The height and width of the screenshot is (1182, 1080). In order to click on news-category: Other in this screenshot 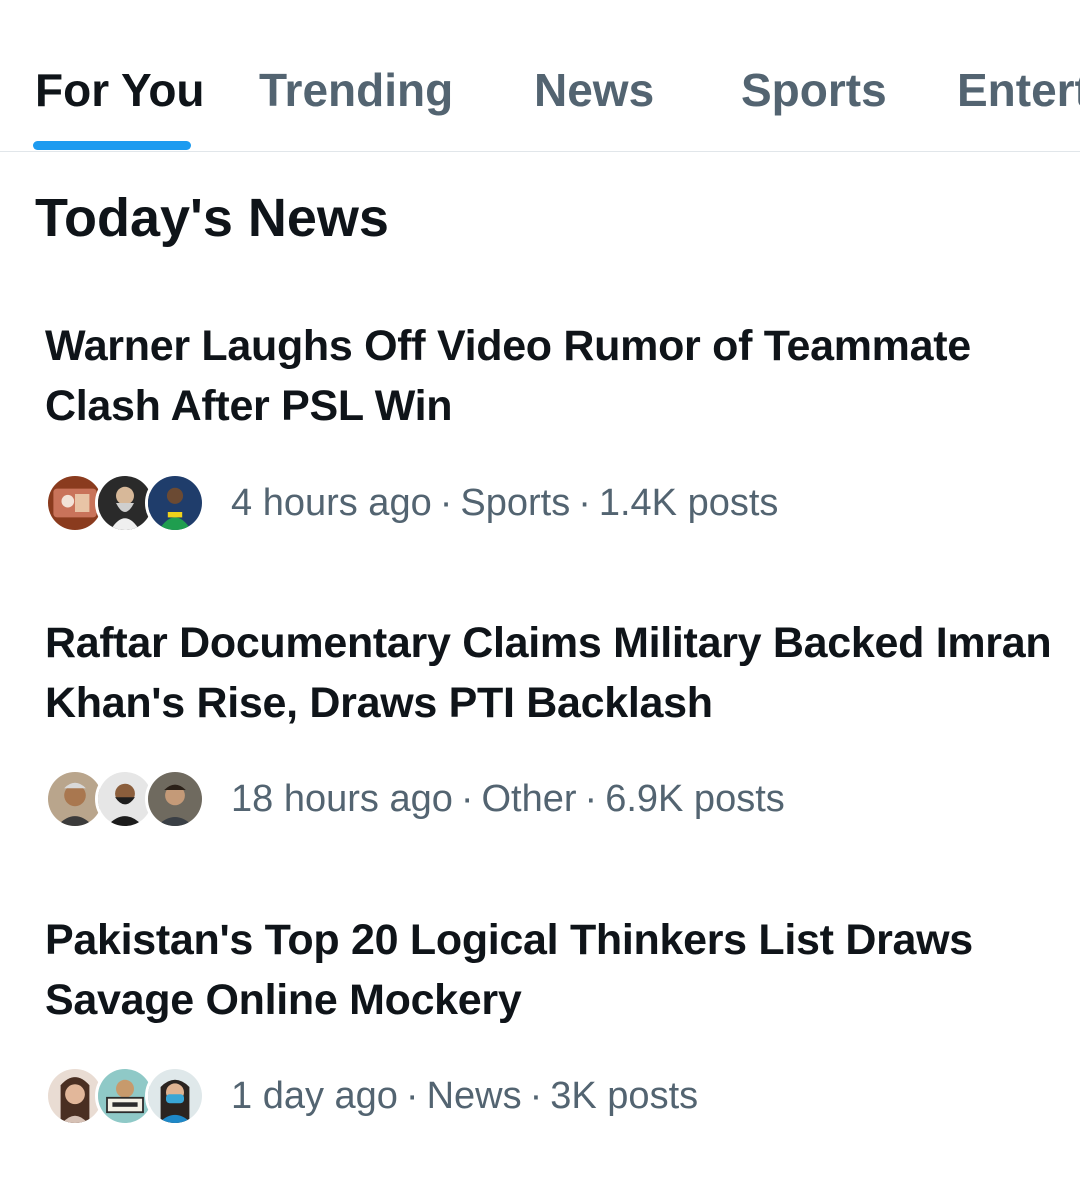, I will do `click(529, 799)`.